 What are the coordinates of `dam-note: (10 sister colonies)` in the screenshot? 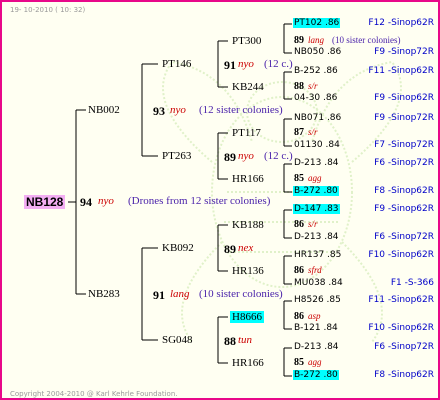 It's located at (241, 294).